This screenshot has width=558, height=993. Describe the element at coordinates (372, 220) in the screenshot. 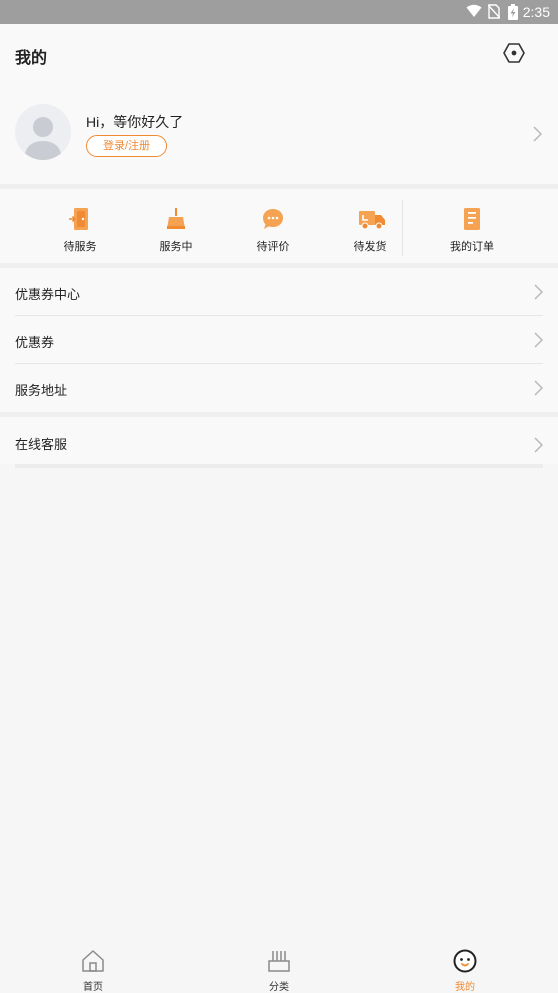

I see `delivery-truck-icon` at that location.